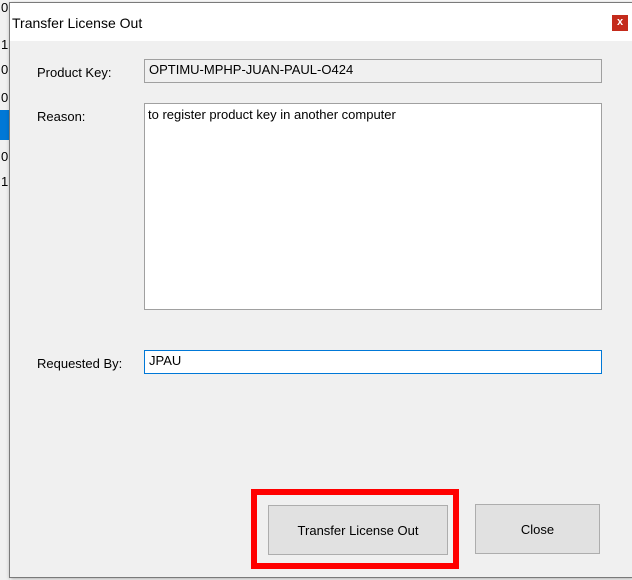 The width and height of the screenshot is (632, 580). I want to click on close-window-icon: x, so click(620, 23).